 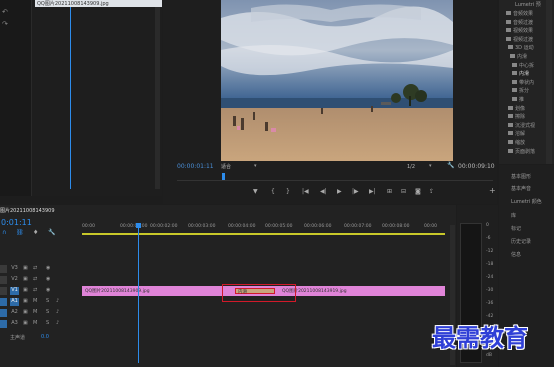 I want to click on monitor-scrubber, so click(x=335, y=177).